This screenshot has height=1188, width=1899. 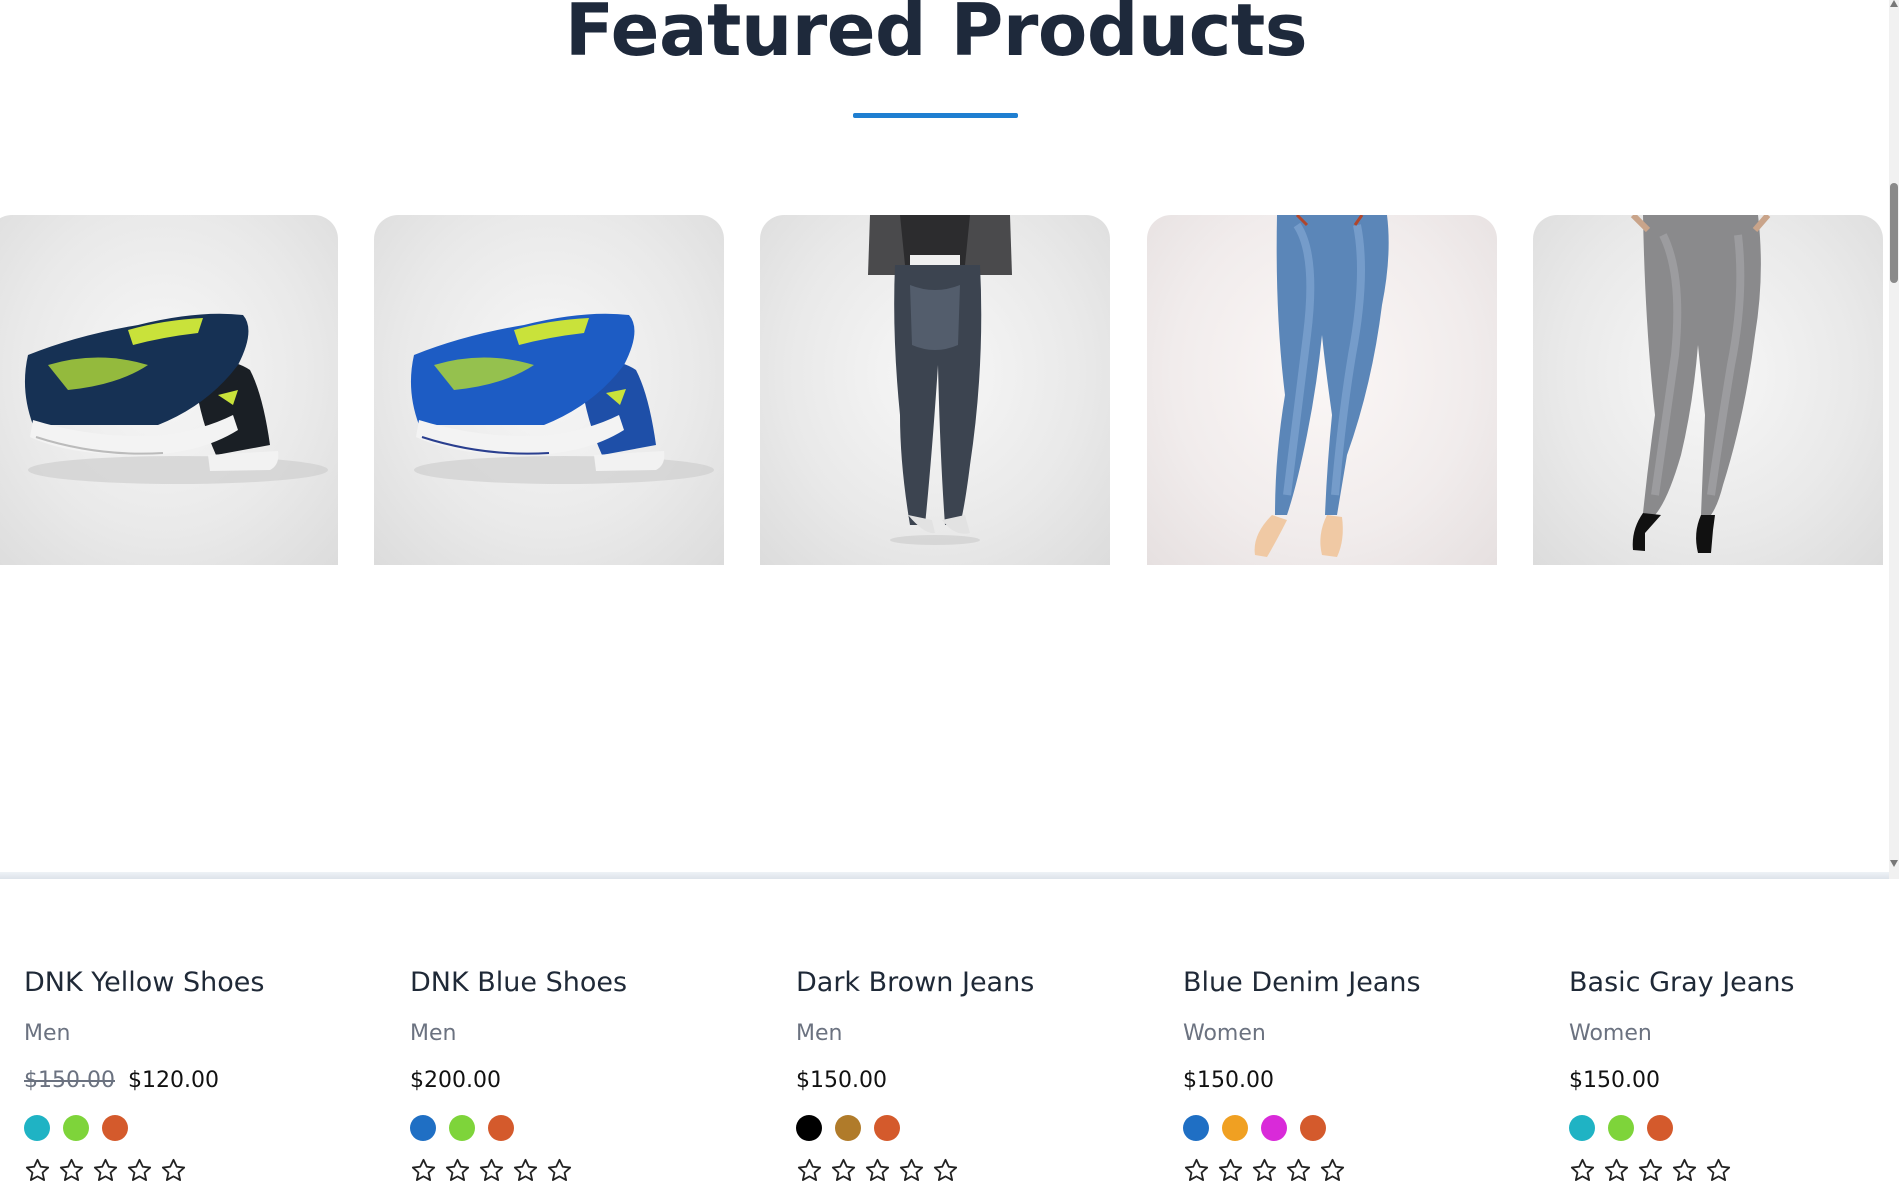 I want to click on blue-shoes-image, so click(x=549, y=390).